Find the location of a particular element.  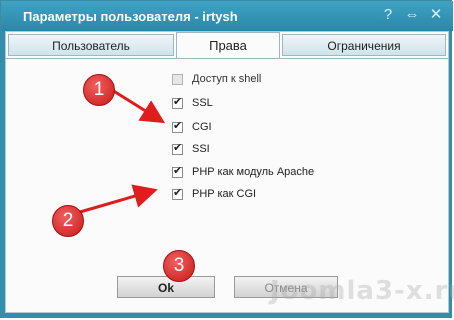

annotation-arrows is located at coordinates (122, 151).